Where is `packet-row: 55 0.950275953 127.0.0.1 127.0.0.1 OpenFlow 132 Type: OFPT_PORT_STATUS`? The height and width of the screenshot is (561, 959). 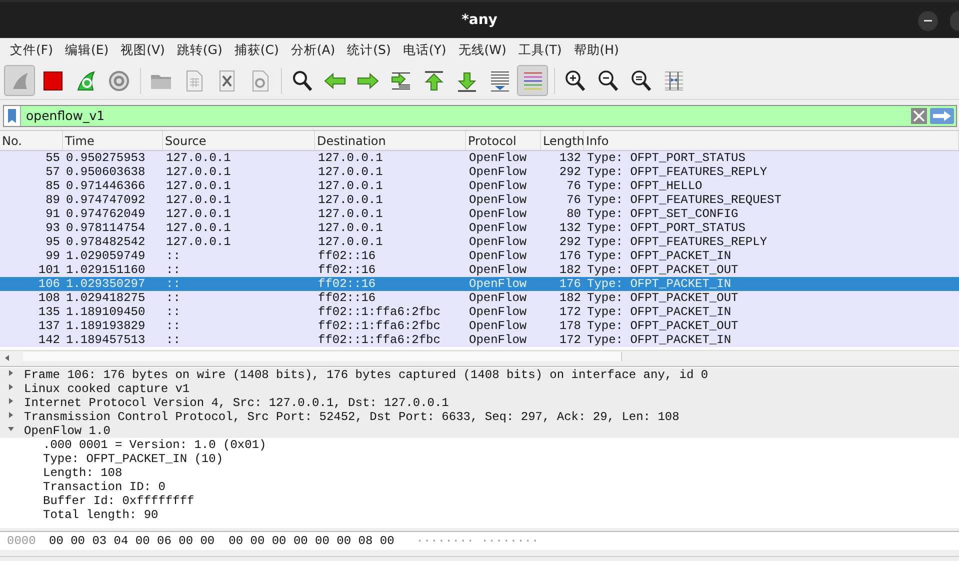
packet-row: 55 0.950275953 127.0.0.1 127.0.0.1 OpenFlow 132 Type: OFPT_PORT_STATUS is located at coordinates (479, 158).